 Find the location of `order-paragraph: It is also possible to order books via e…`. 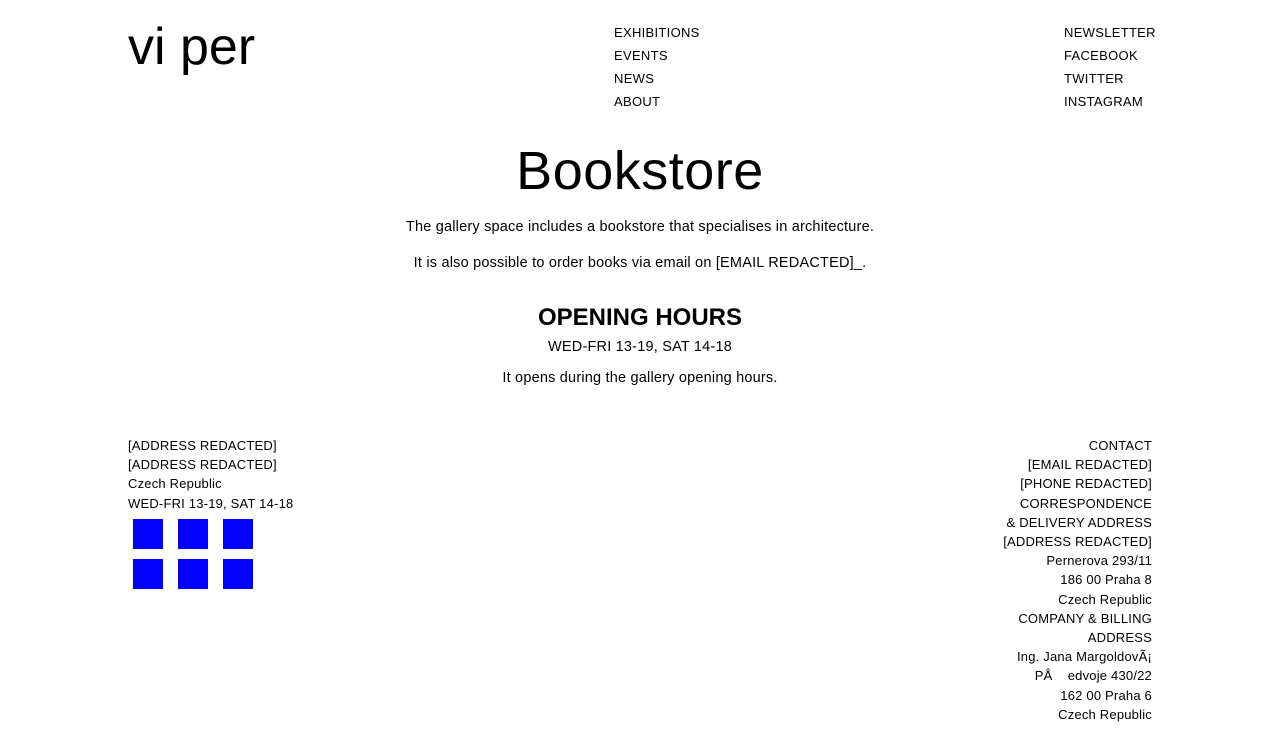

order-paragraph: It is also possible to order books via e… is located at coordinates (640, 263).